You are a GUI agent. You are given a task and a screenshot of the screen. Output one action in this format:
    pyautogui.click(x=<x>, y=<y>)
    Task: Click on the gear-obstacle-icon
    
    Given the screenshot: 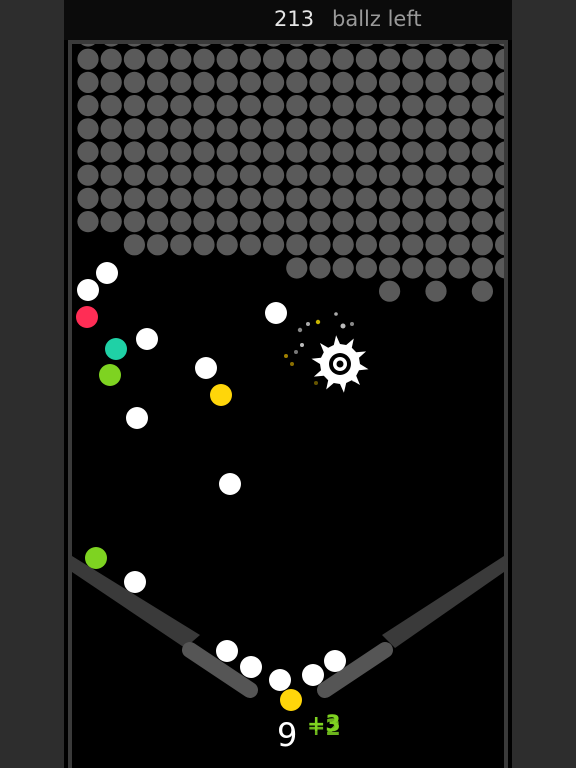 What is the action you would take?
    pyautogui.click(x=340, y=364)
    